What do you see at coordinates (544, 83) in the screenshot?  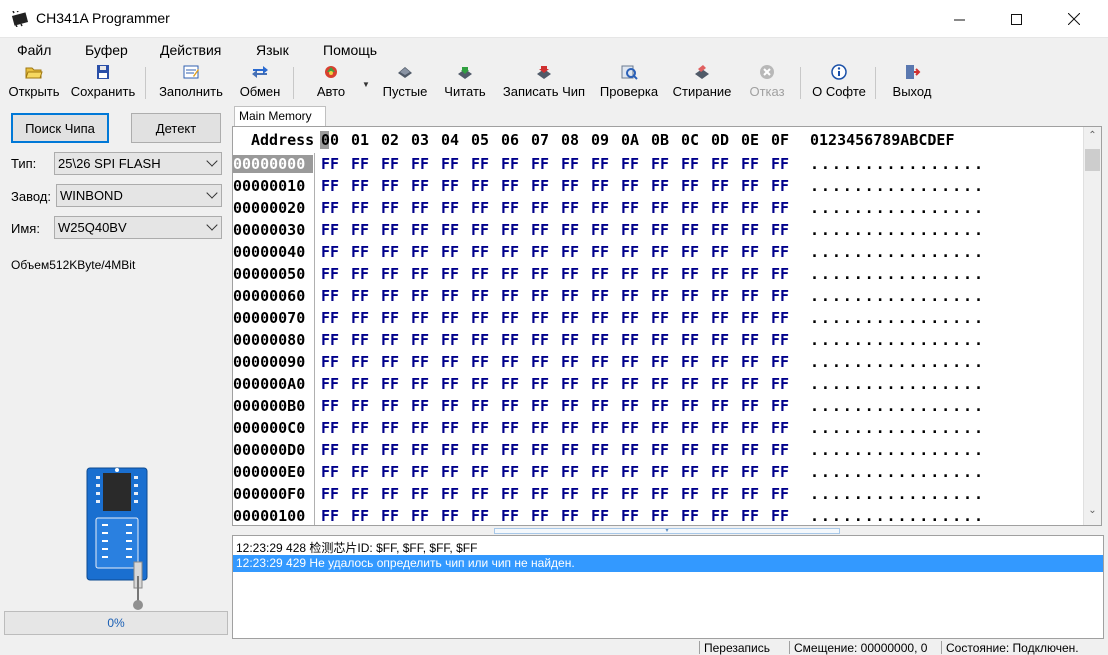 I see `write-chip-button: Записать Чип` at bounding box center [544, 83].